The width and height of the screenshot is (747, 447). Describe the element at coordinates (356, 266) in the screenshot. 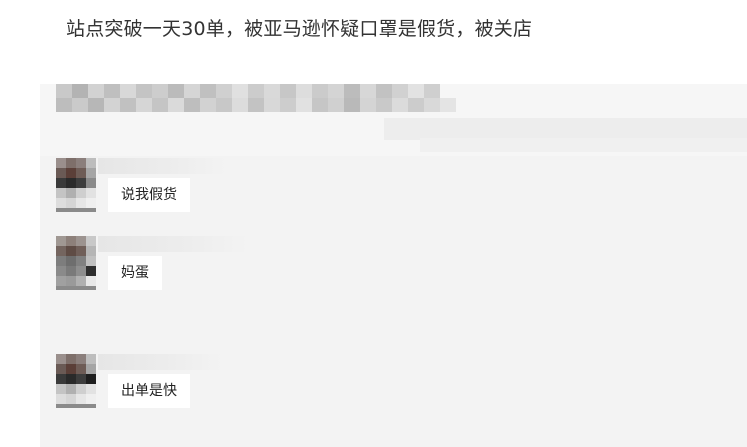

I see `message-row: 妈蛋` at that location.